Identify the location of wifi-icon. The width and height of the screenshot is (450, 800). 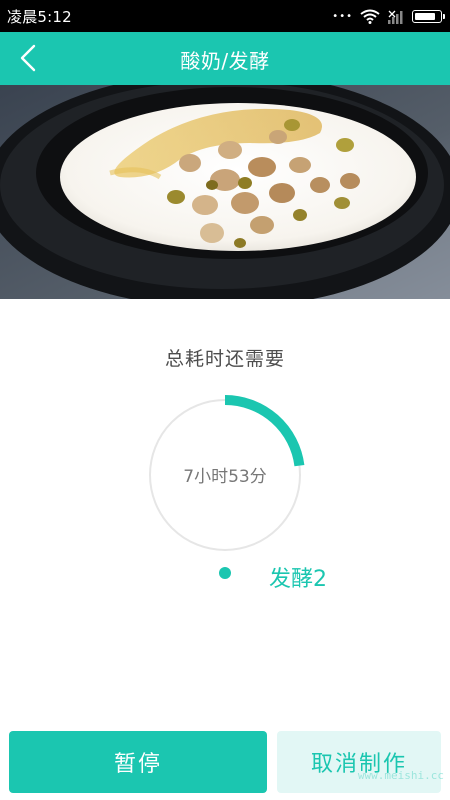
(370, 16).